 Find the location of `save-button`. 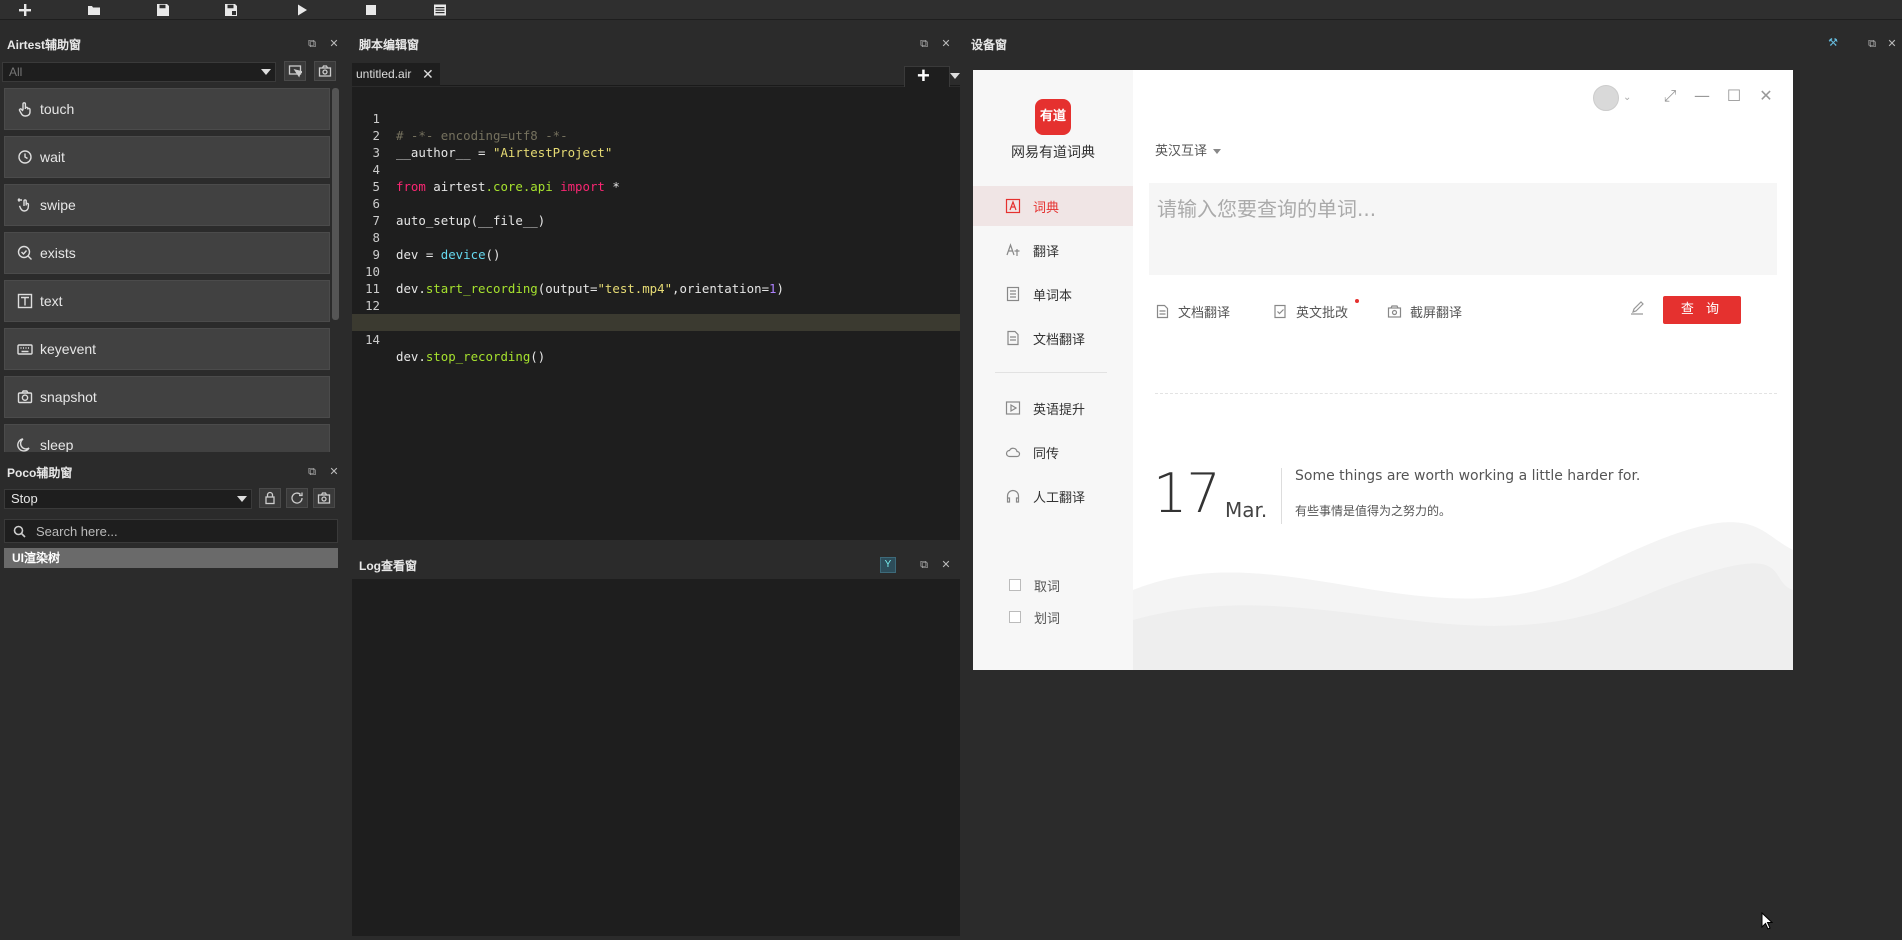

save-button is located at coordinates (163, 10).